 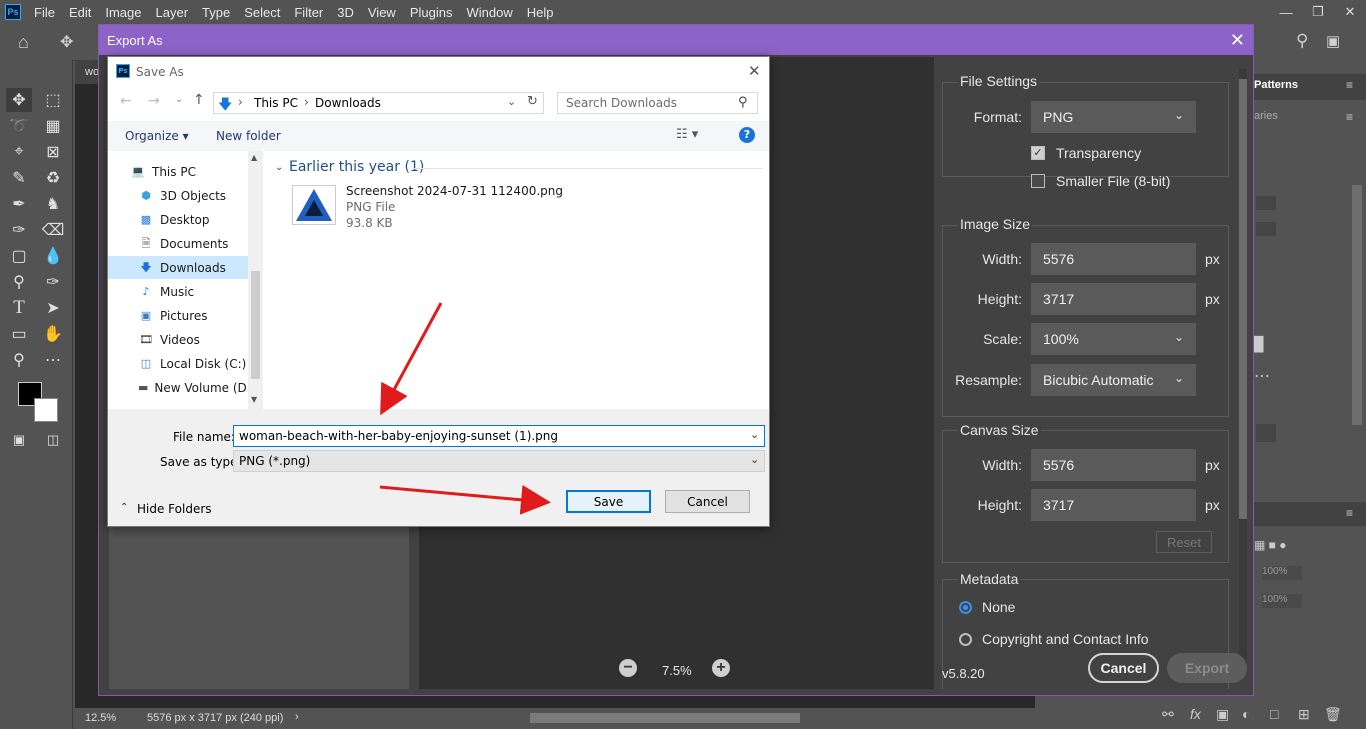 I want to click on cancel-button: Cancel, so click(x=707, y=501).